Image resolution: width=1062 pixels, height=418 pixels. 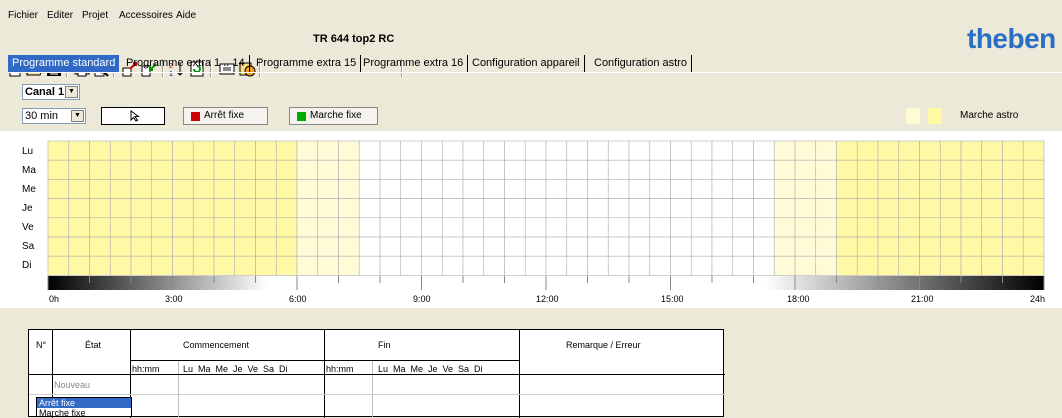 I want to click on new-row-etat: Nouveau, so click(x=72, y=385).